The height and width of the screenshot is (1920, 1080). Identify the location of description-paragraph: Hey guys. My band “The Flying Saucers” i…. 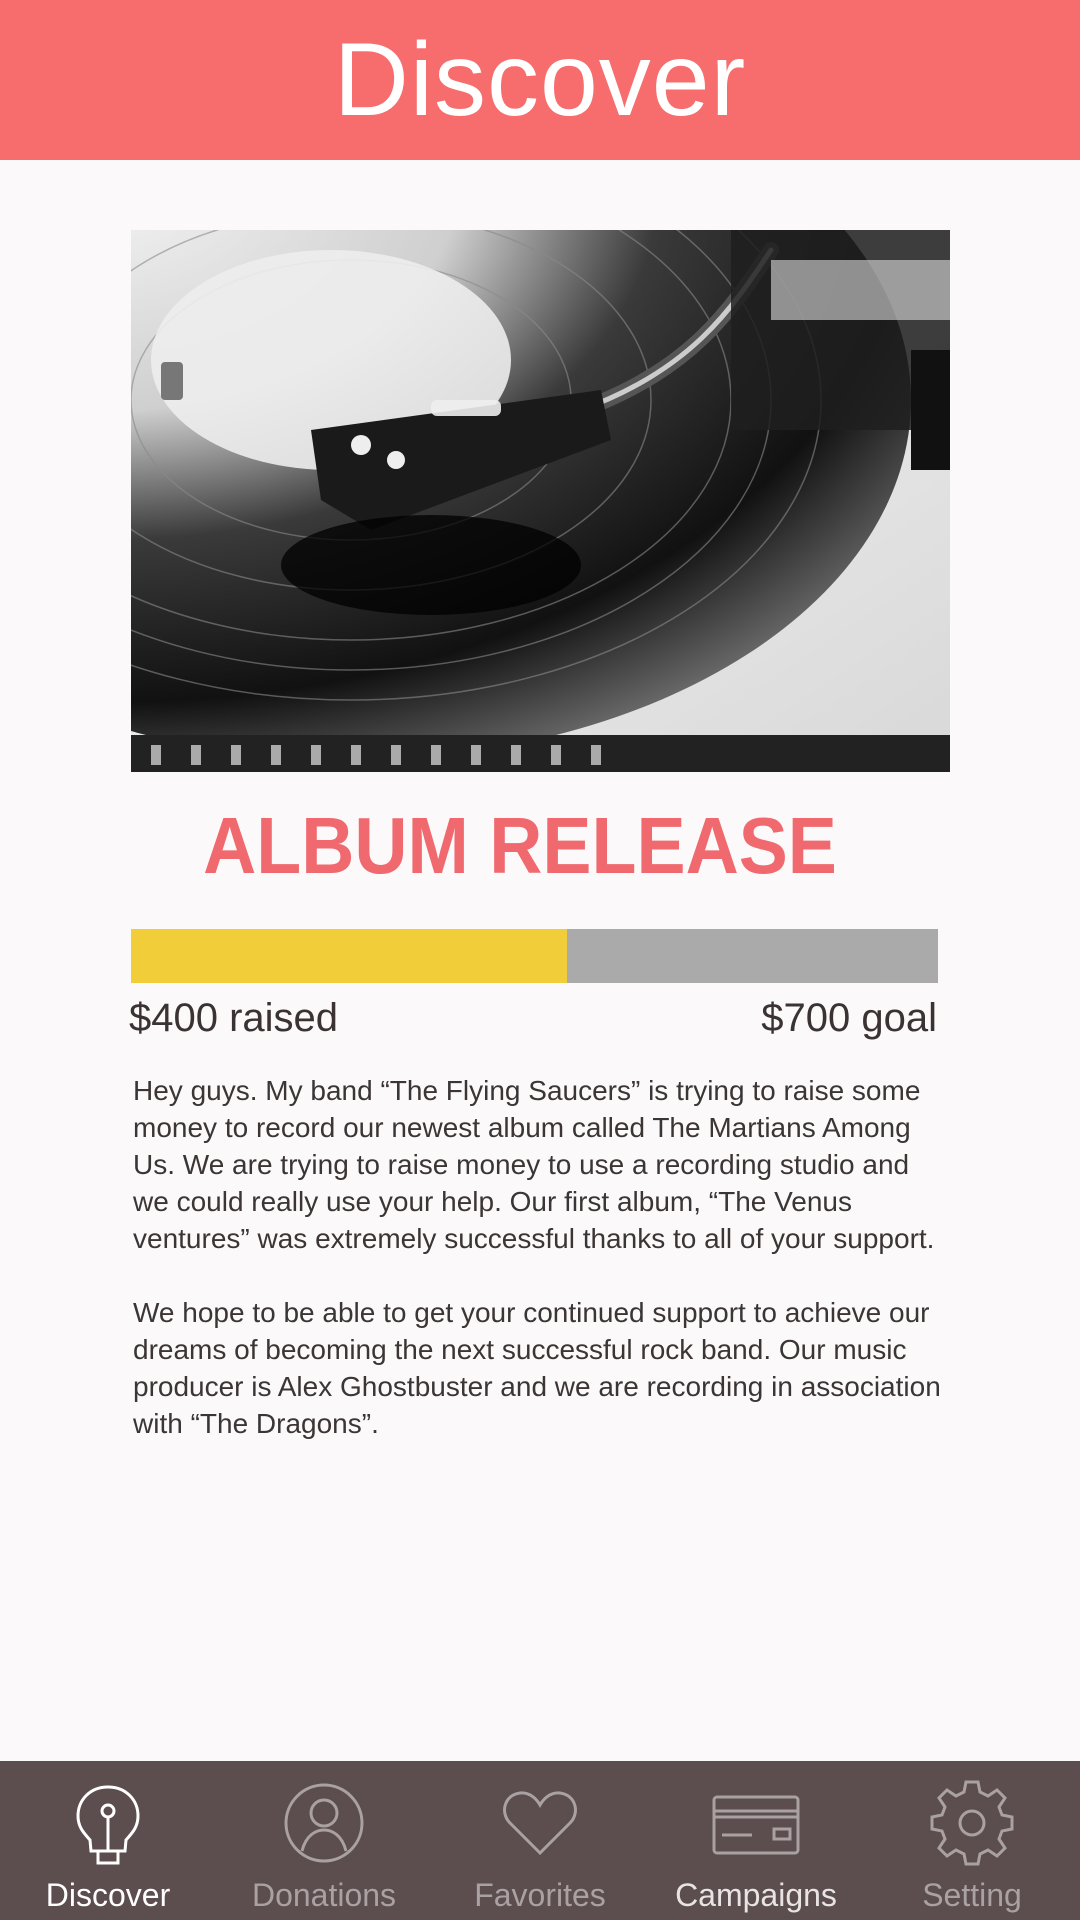
(534, 1164).